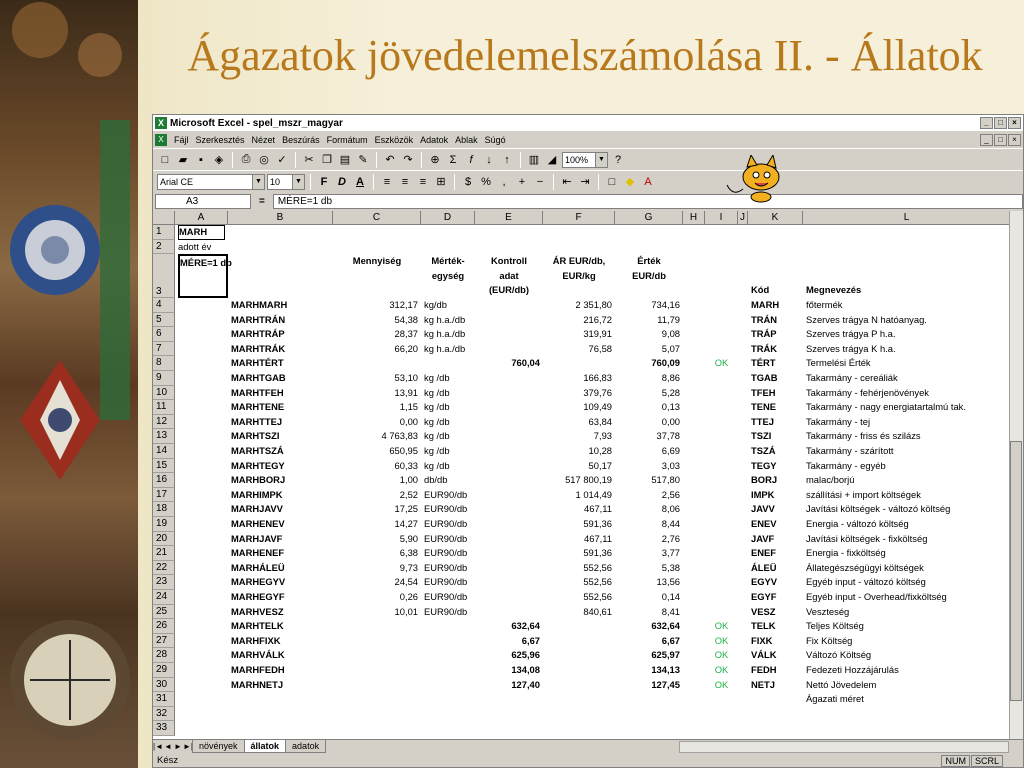 The image size is (1024, 768). Describe the element at coordinates (522, 182) in the screenshot. I see `increase-decimal-icon: +` at that location.